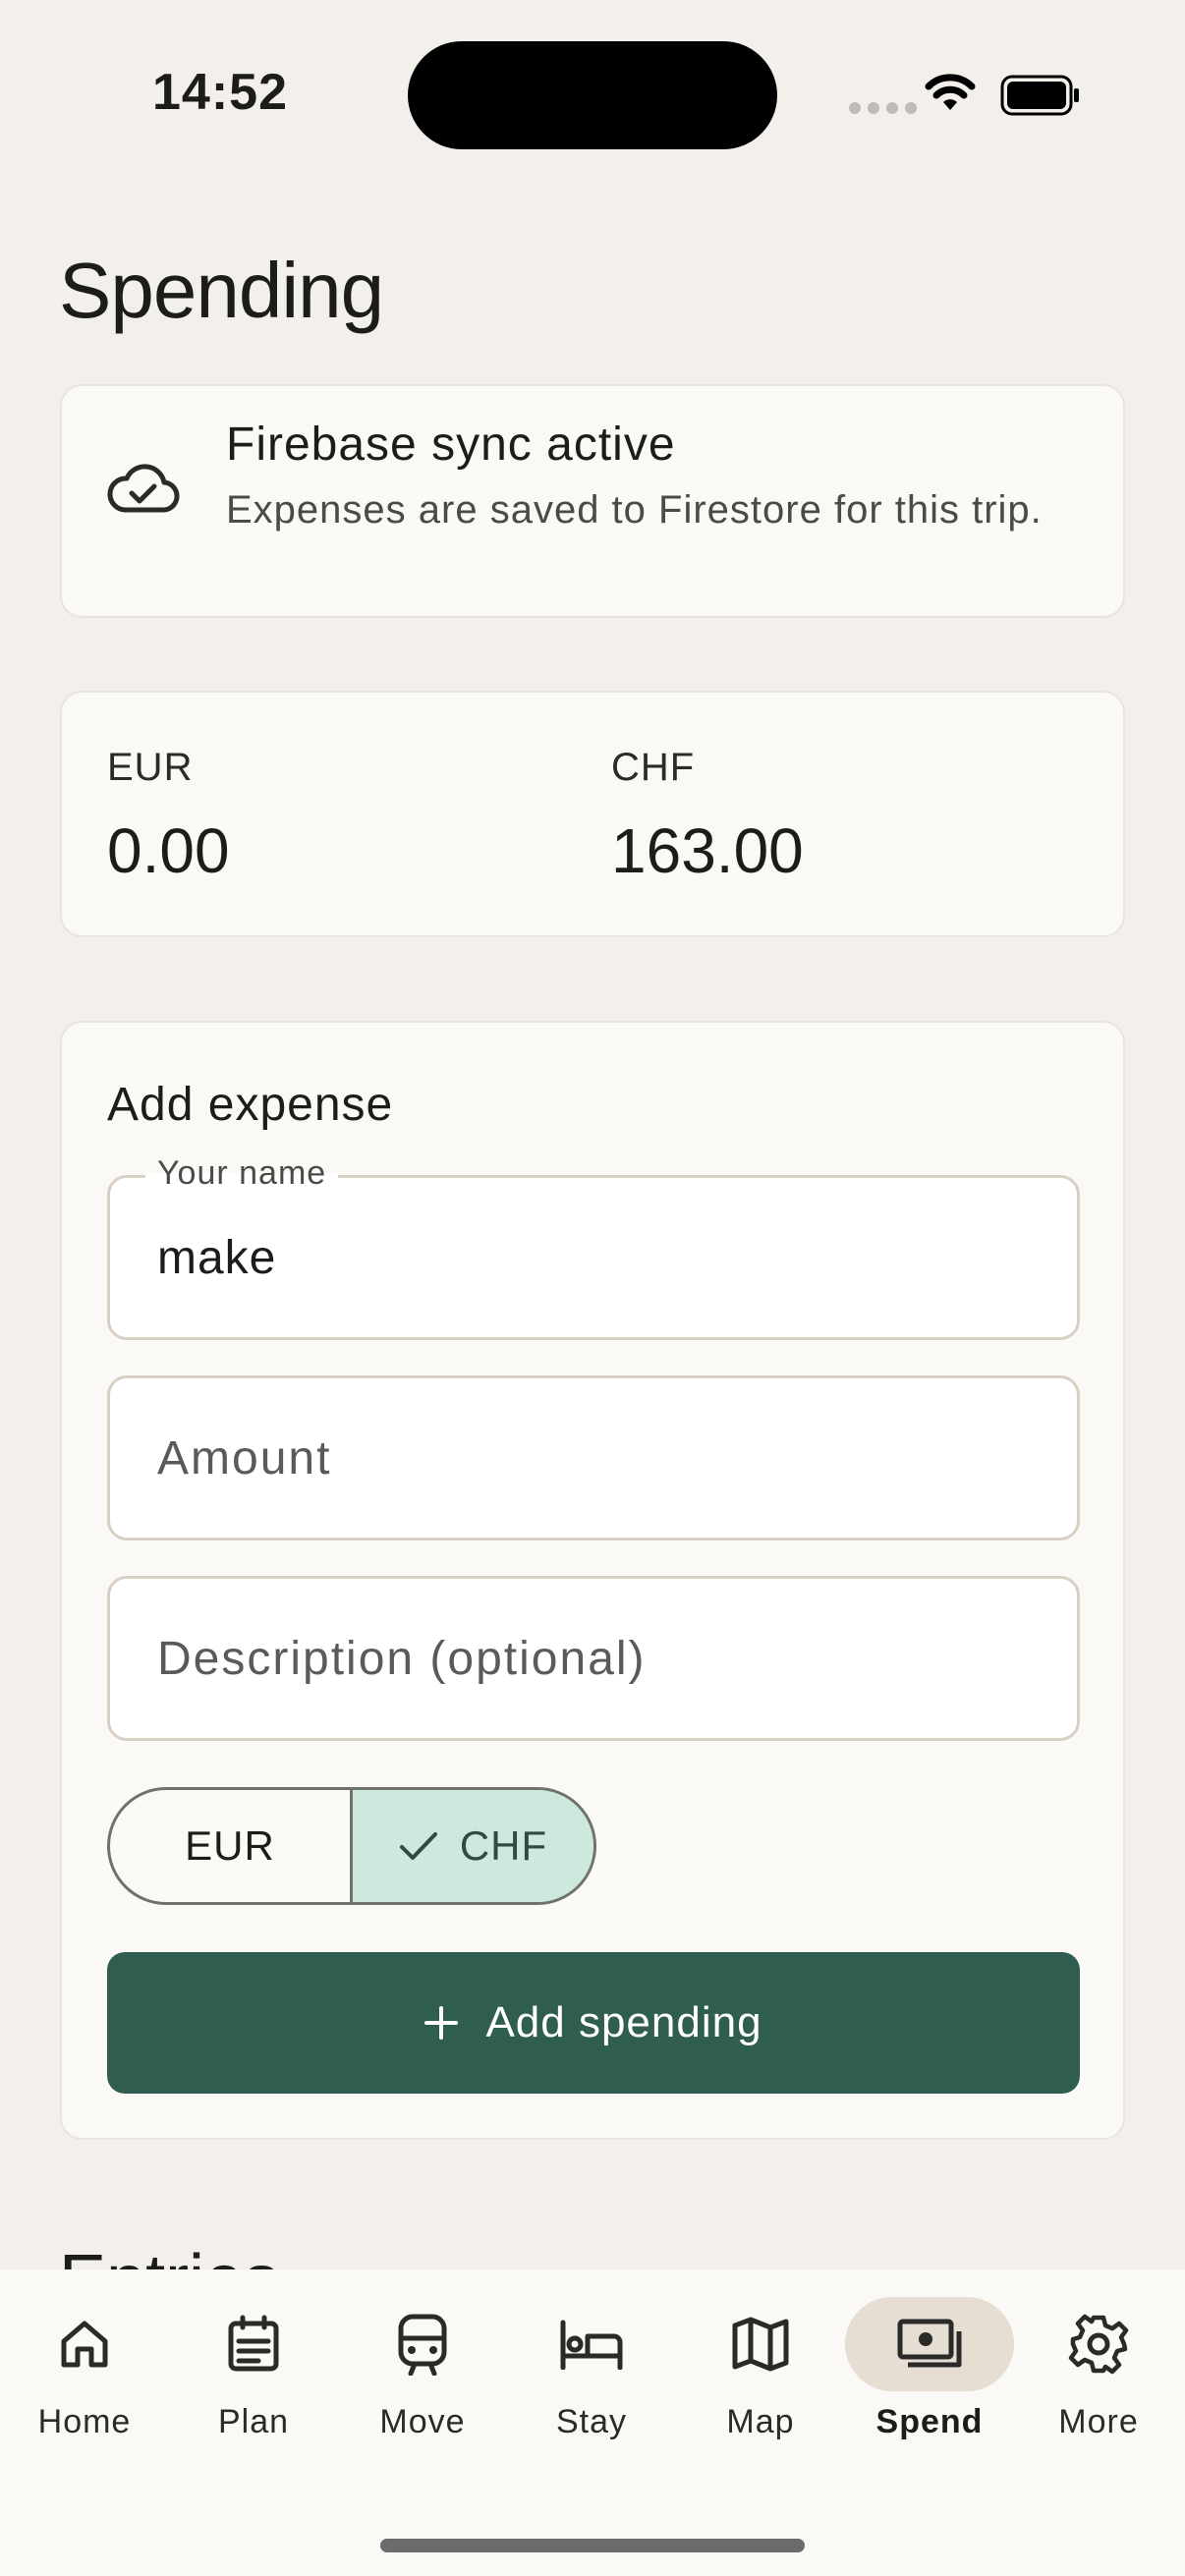 This screenshot has width=1185, height=2576. I want to click on status-time: 14:52, so click(220, 92).